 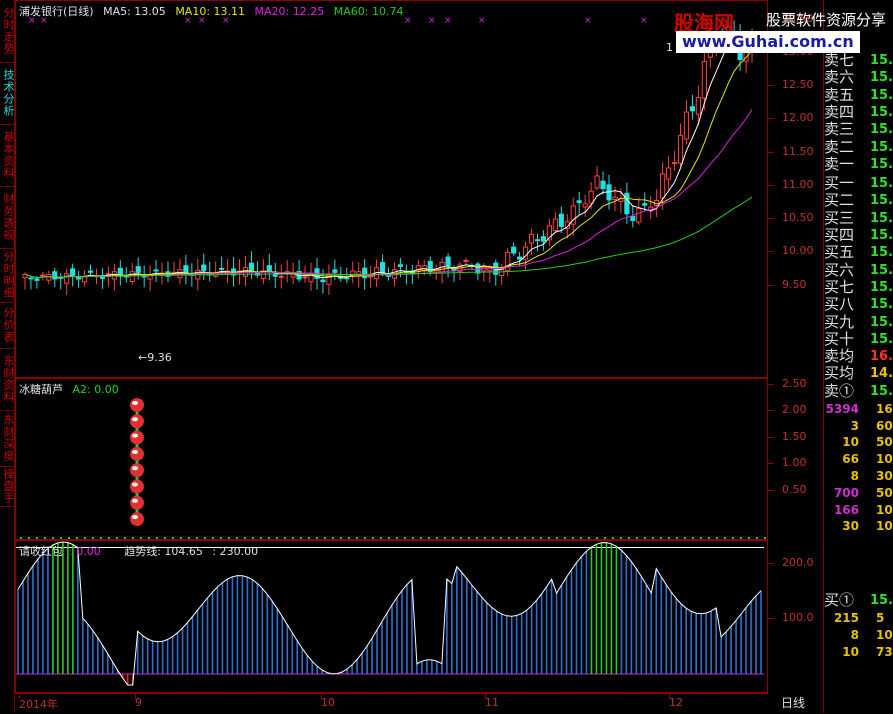 I want to click on queue-volume: 30, so click(x=850, y=526).